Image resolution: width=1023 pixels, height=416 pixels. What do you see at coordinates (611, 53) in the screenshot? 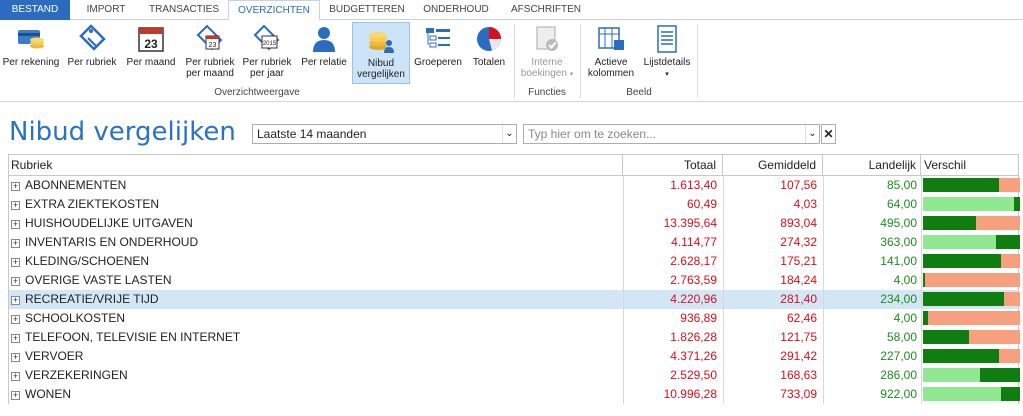
I see `actieve-kolommen-button: Actieve kolommen` at bounding box center [611, 53].